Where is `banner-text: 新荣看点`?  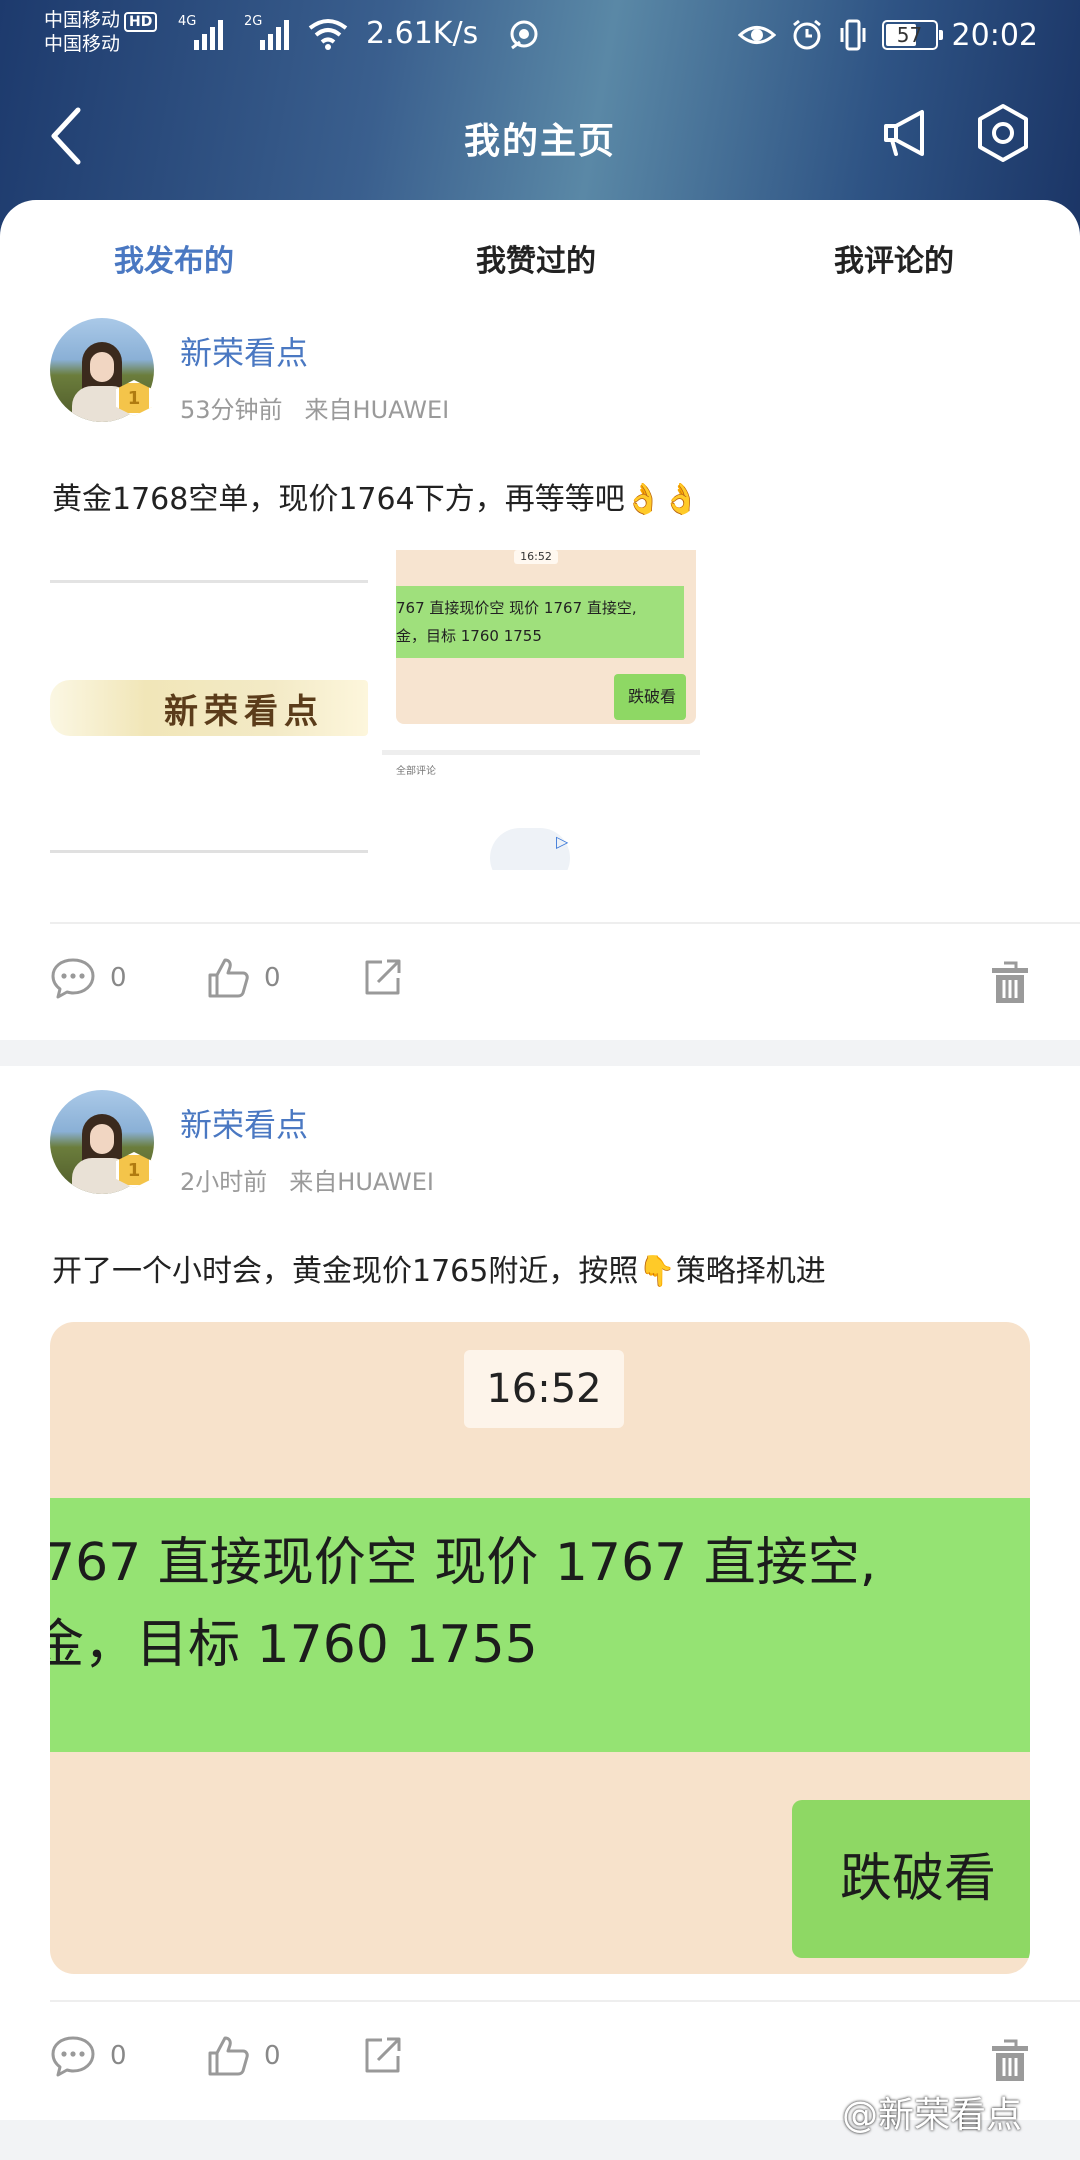 banner-text: 新荣看点 is located at coordinates (244, 712).